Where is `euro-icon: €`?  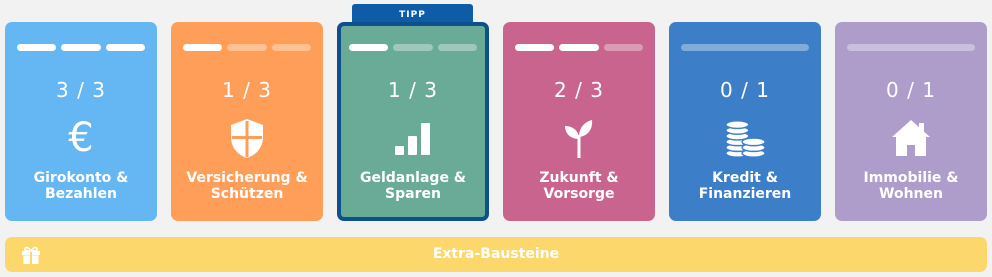
euro-icon: € is located at coordinates (81, 138).